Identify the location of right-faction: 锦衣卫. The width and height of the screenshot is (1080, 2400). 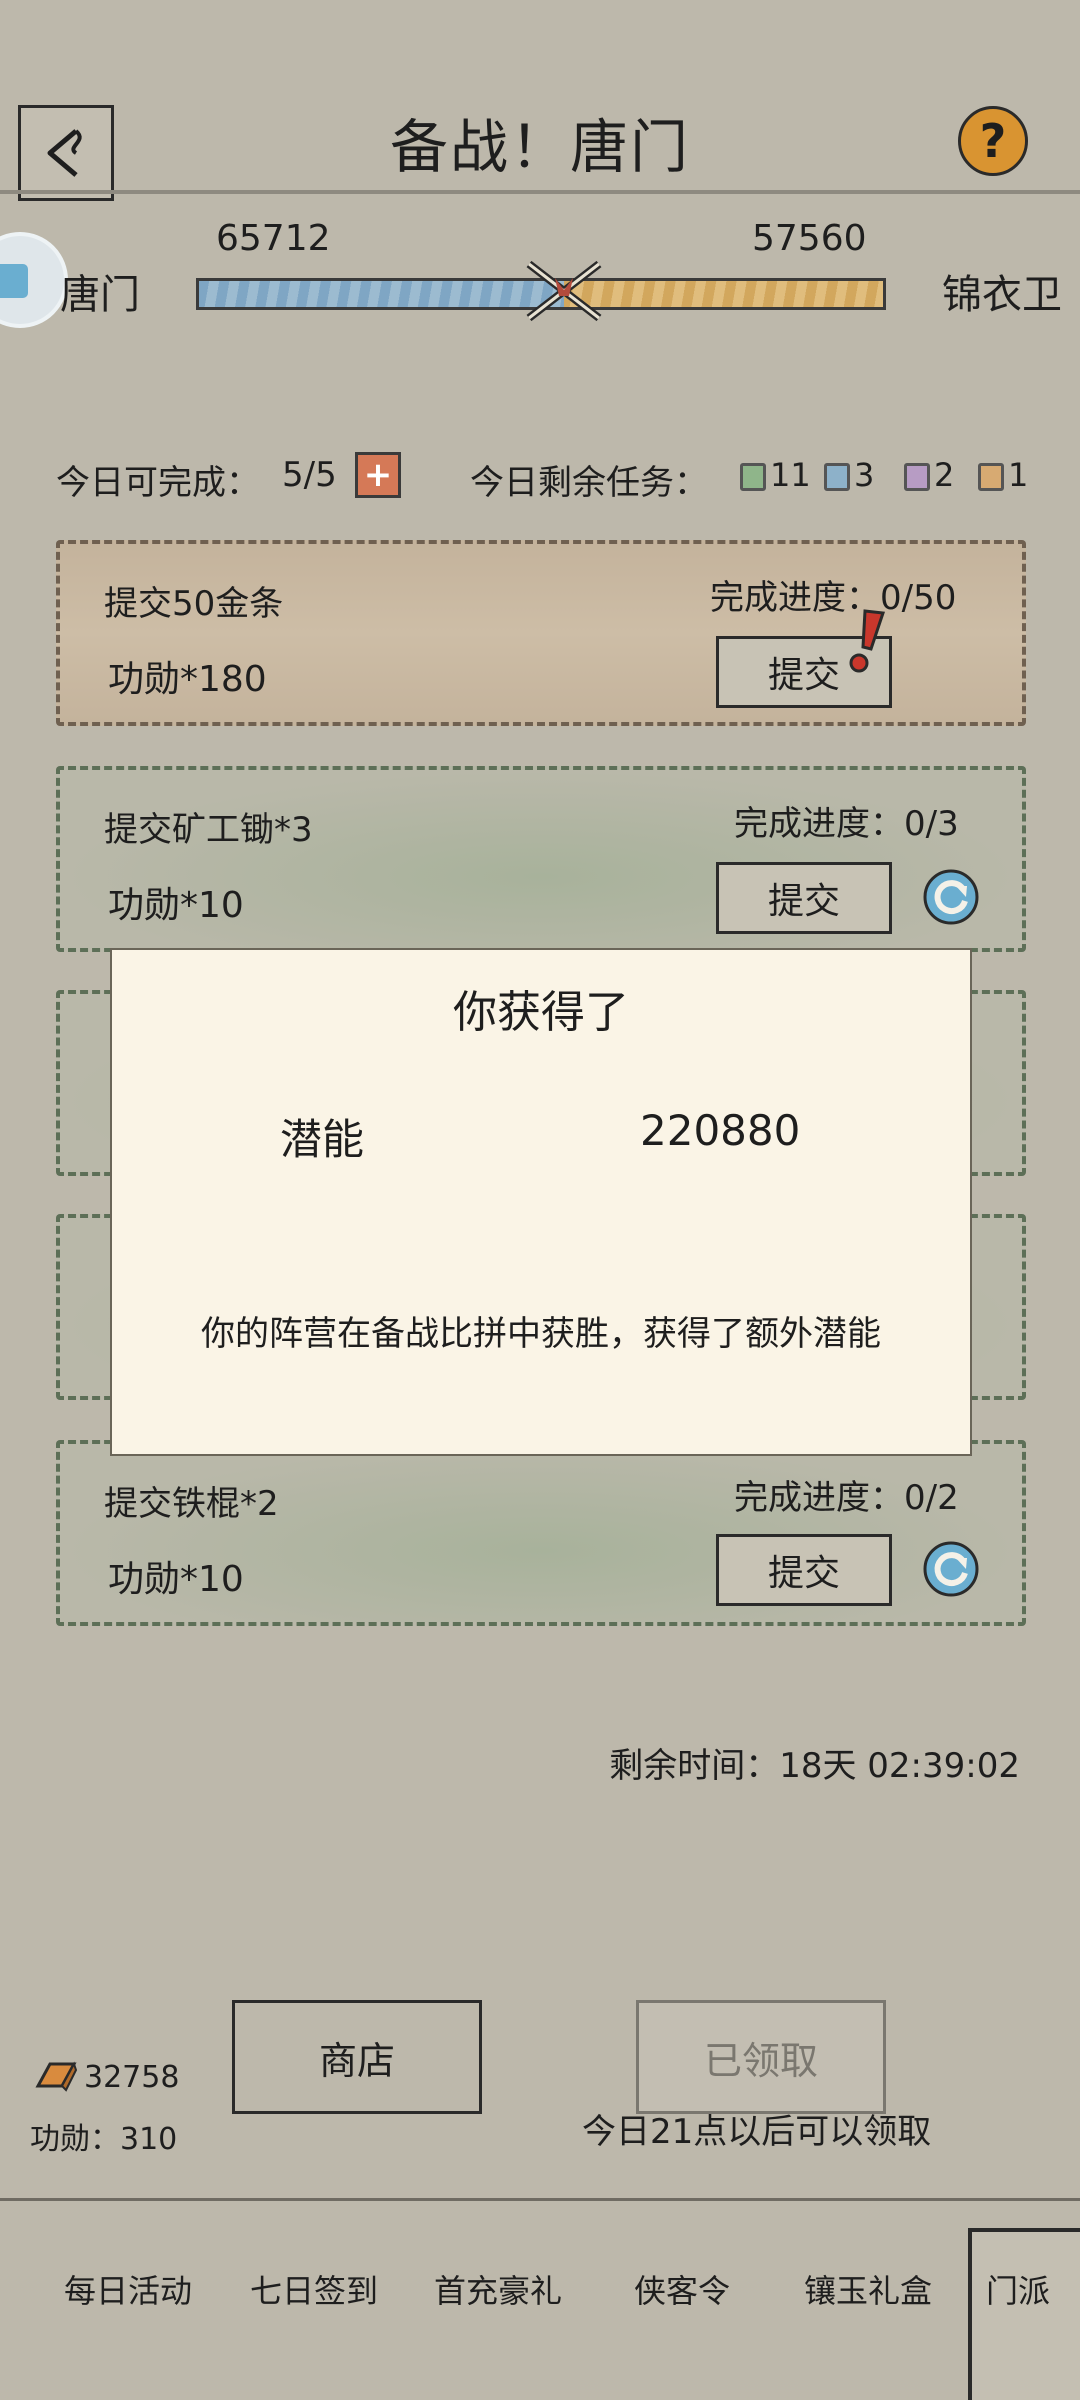
(1002, 295).